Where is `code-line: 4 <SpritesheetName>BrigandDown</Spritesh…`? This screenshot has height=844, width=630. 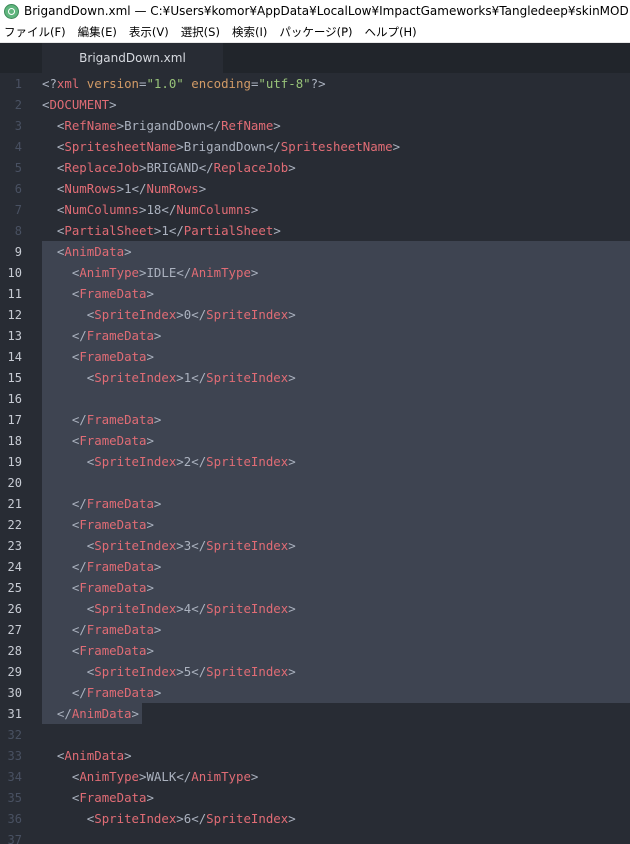 code-line: 4 <SpritesheetName>BrigandDown</Spritesh… is located at coordinates (315, 146).